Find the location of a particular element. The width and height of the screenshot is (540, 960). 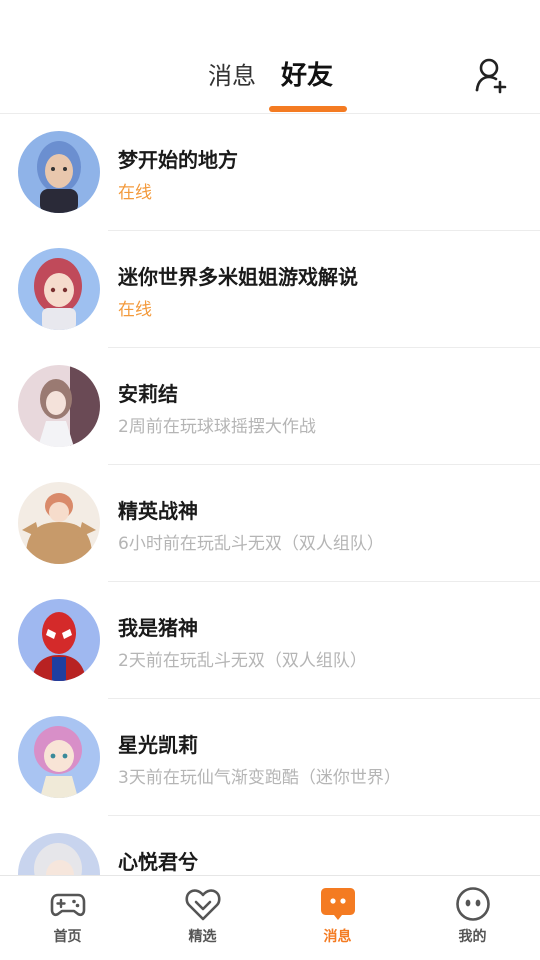

friend-status: 2周前在玩球球摇摆大作战 is located at coordinates (217, 427).